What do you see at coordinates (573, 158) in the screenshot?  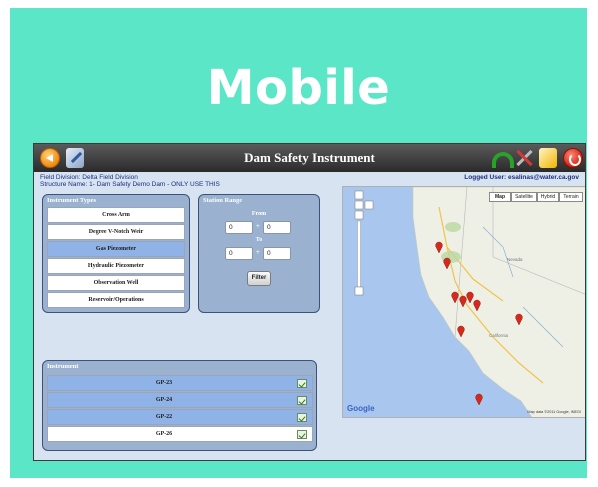 I see `power-icon` at bounding box center [573, 158].